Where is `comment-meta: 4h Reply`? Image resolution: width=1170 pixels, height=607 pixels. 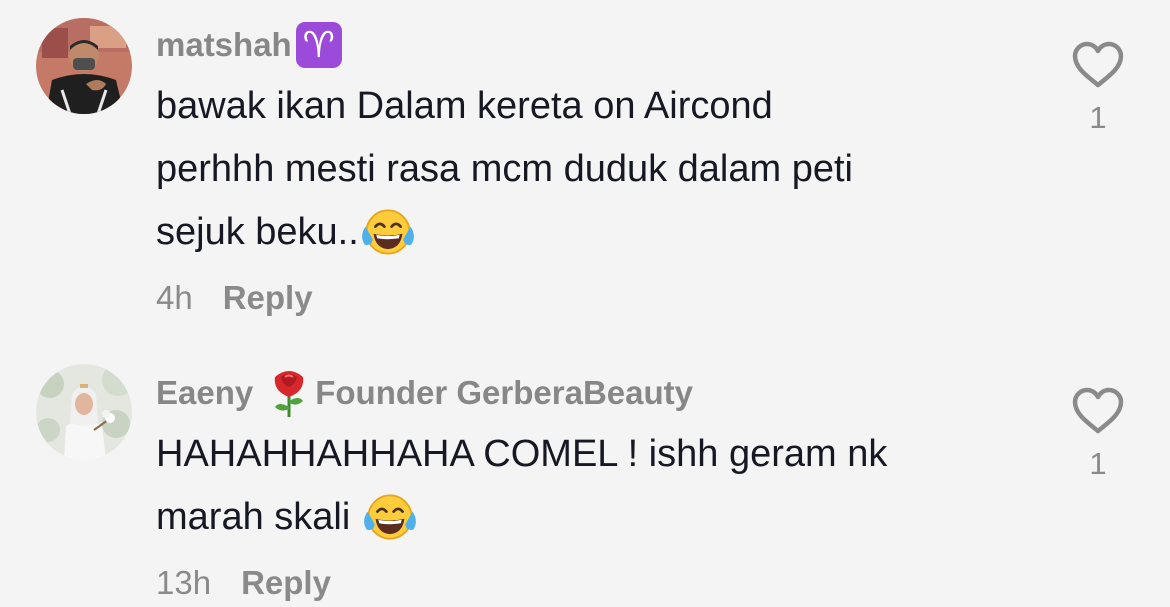 comment-meta: 4h Reply is located at coordinates (596, 298).